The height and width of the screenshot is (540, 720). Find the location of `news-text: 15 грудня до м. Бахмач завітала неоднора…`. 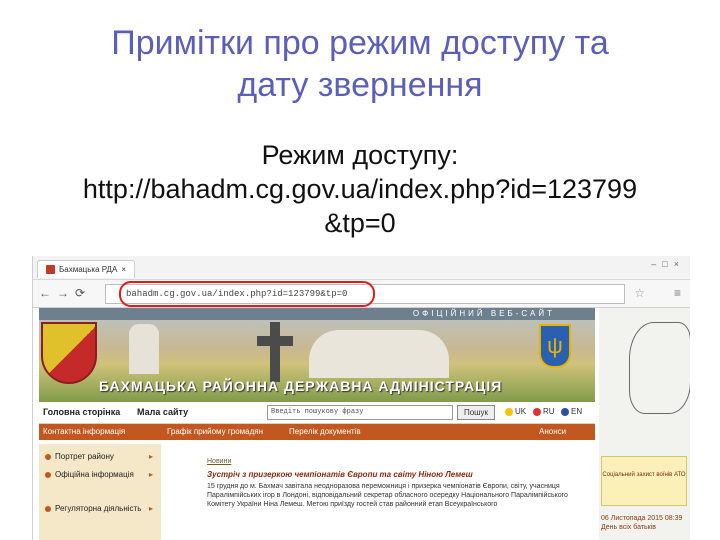

news-text: 15 грудня до м. Бахмач завітала неоднора… is located at coordinates (387, 495).